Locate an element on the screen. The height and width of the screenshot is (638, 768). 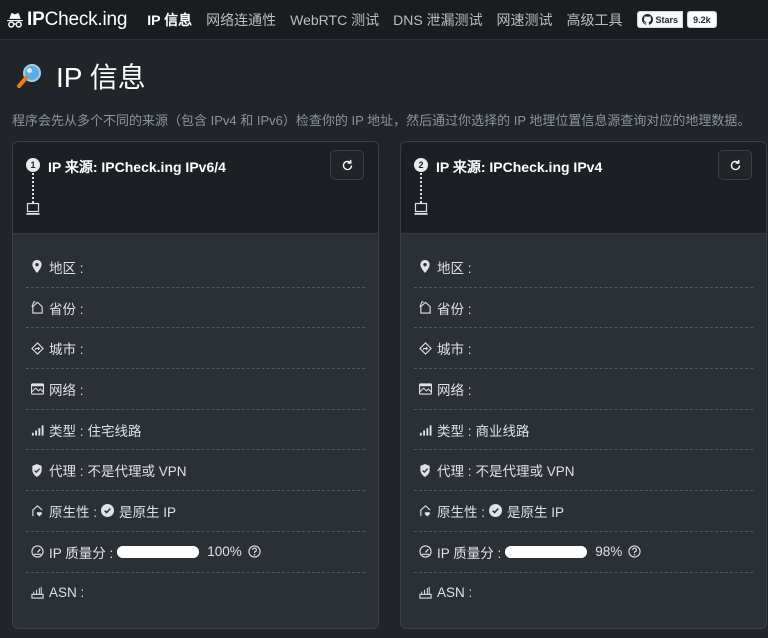
type-row: 类型 : 商业线路 is located at coordinates (583, 430).